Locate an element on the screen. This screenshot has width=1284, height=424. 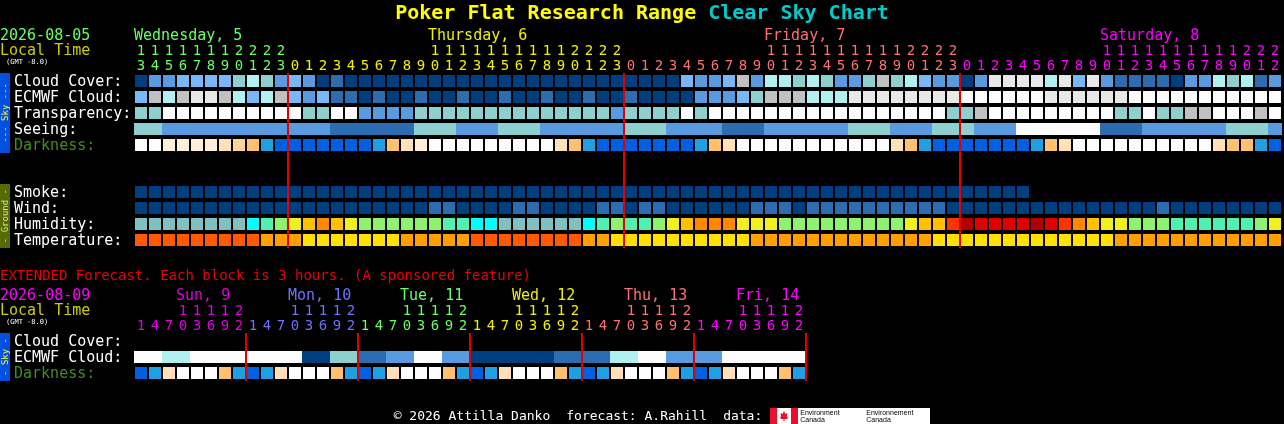
hour-units: 34567890123 is located at coordinates (213, 65).